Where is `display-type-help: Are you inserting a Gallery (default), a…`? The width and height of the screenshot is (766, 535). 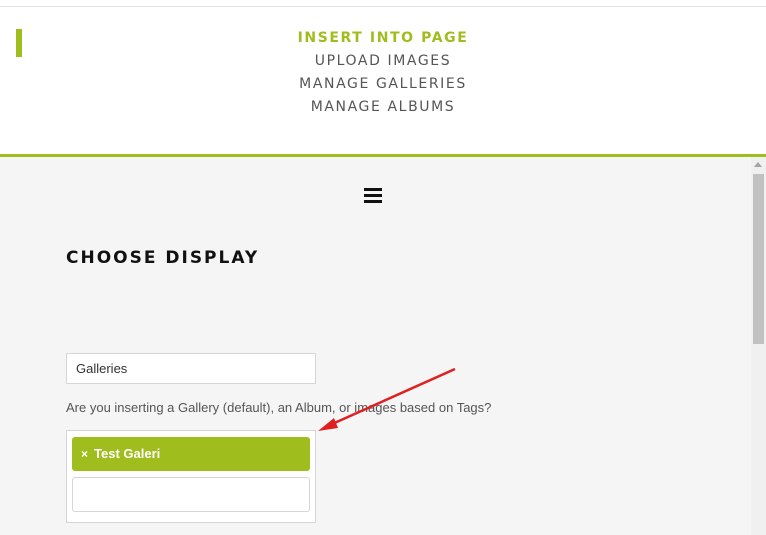 display-type-help: Are you inserting a Gallery (default), a… is located at coordinates (279, 407).